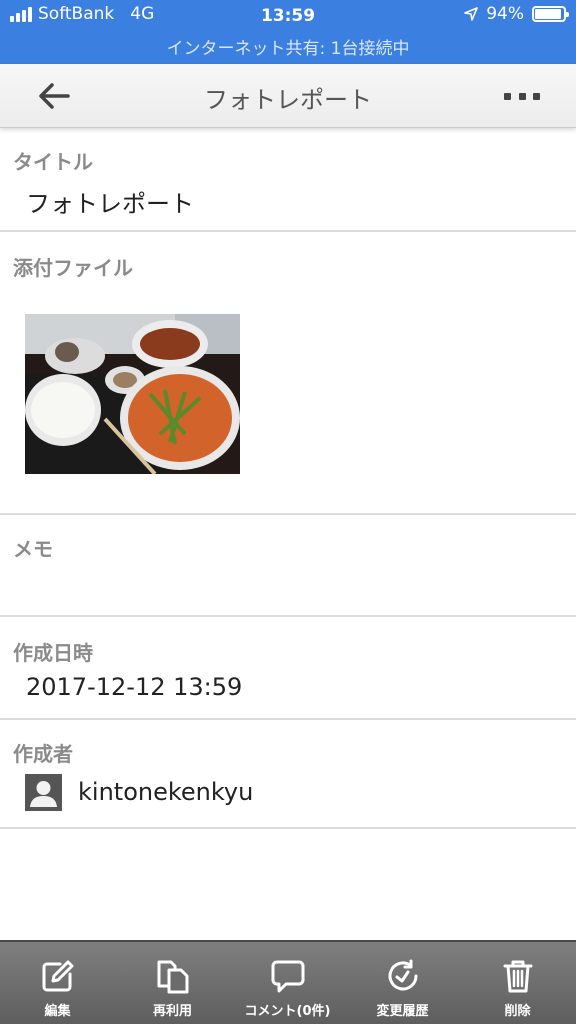 This screenshot has height=1024, width=576. What do you see at coordinates (550, 14) in the screenshot?
I see `battery-icon` at bounding box center [550, 14].